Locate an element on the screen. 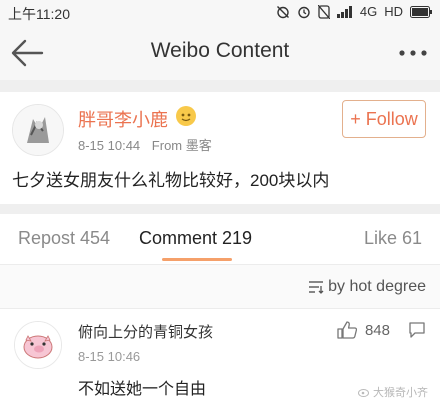  more-options-icon is located at coordinates (413, 53).